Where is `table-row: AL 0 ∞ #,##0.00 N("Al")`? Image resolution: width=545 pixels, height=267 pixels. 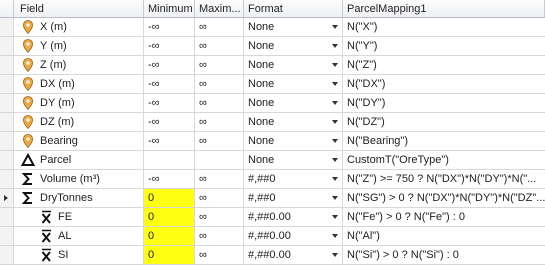 table-row: AL 0 ∞ #,##0.00 N("Al") is located at coordinates (272, 236).